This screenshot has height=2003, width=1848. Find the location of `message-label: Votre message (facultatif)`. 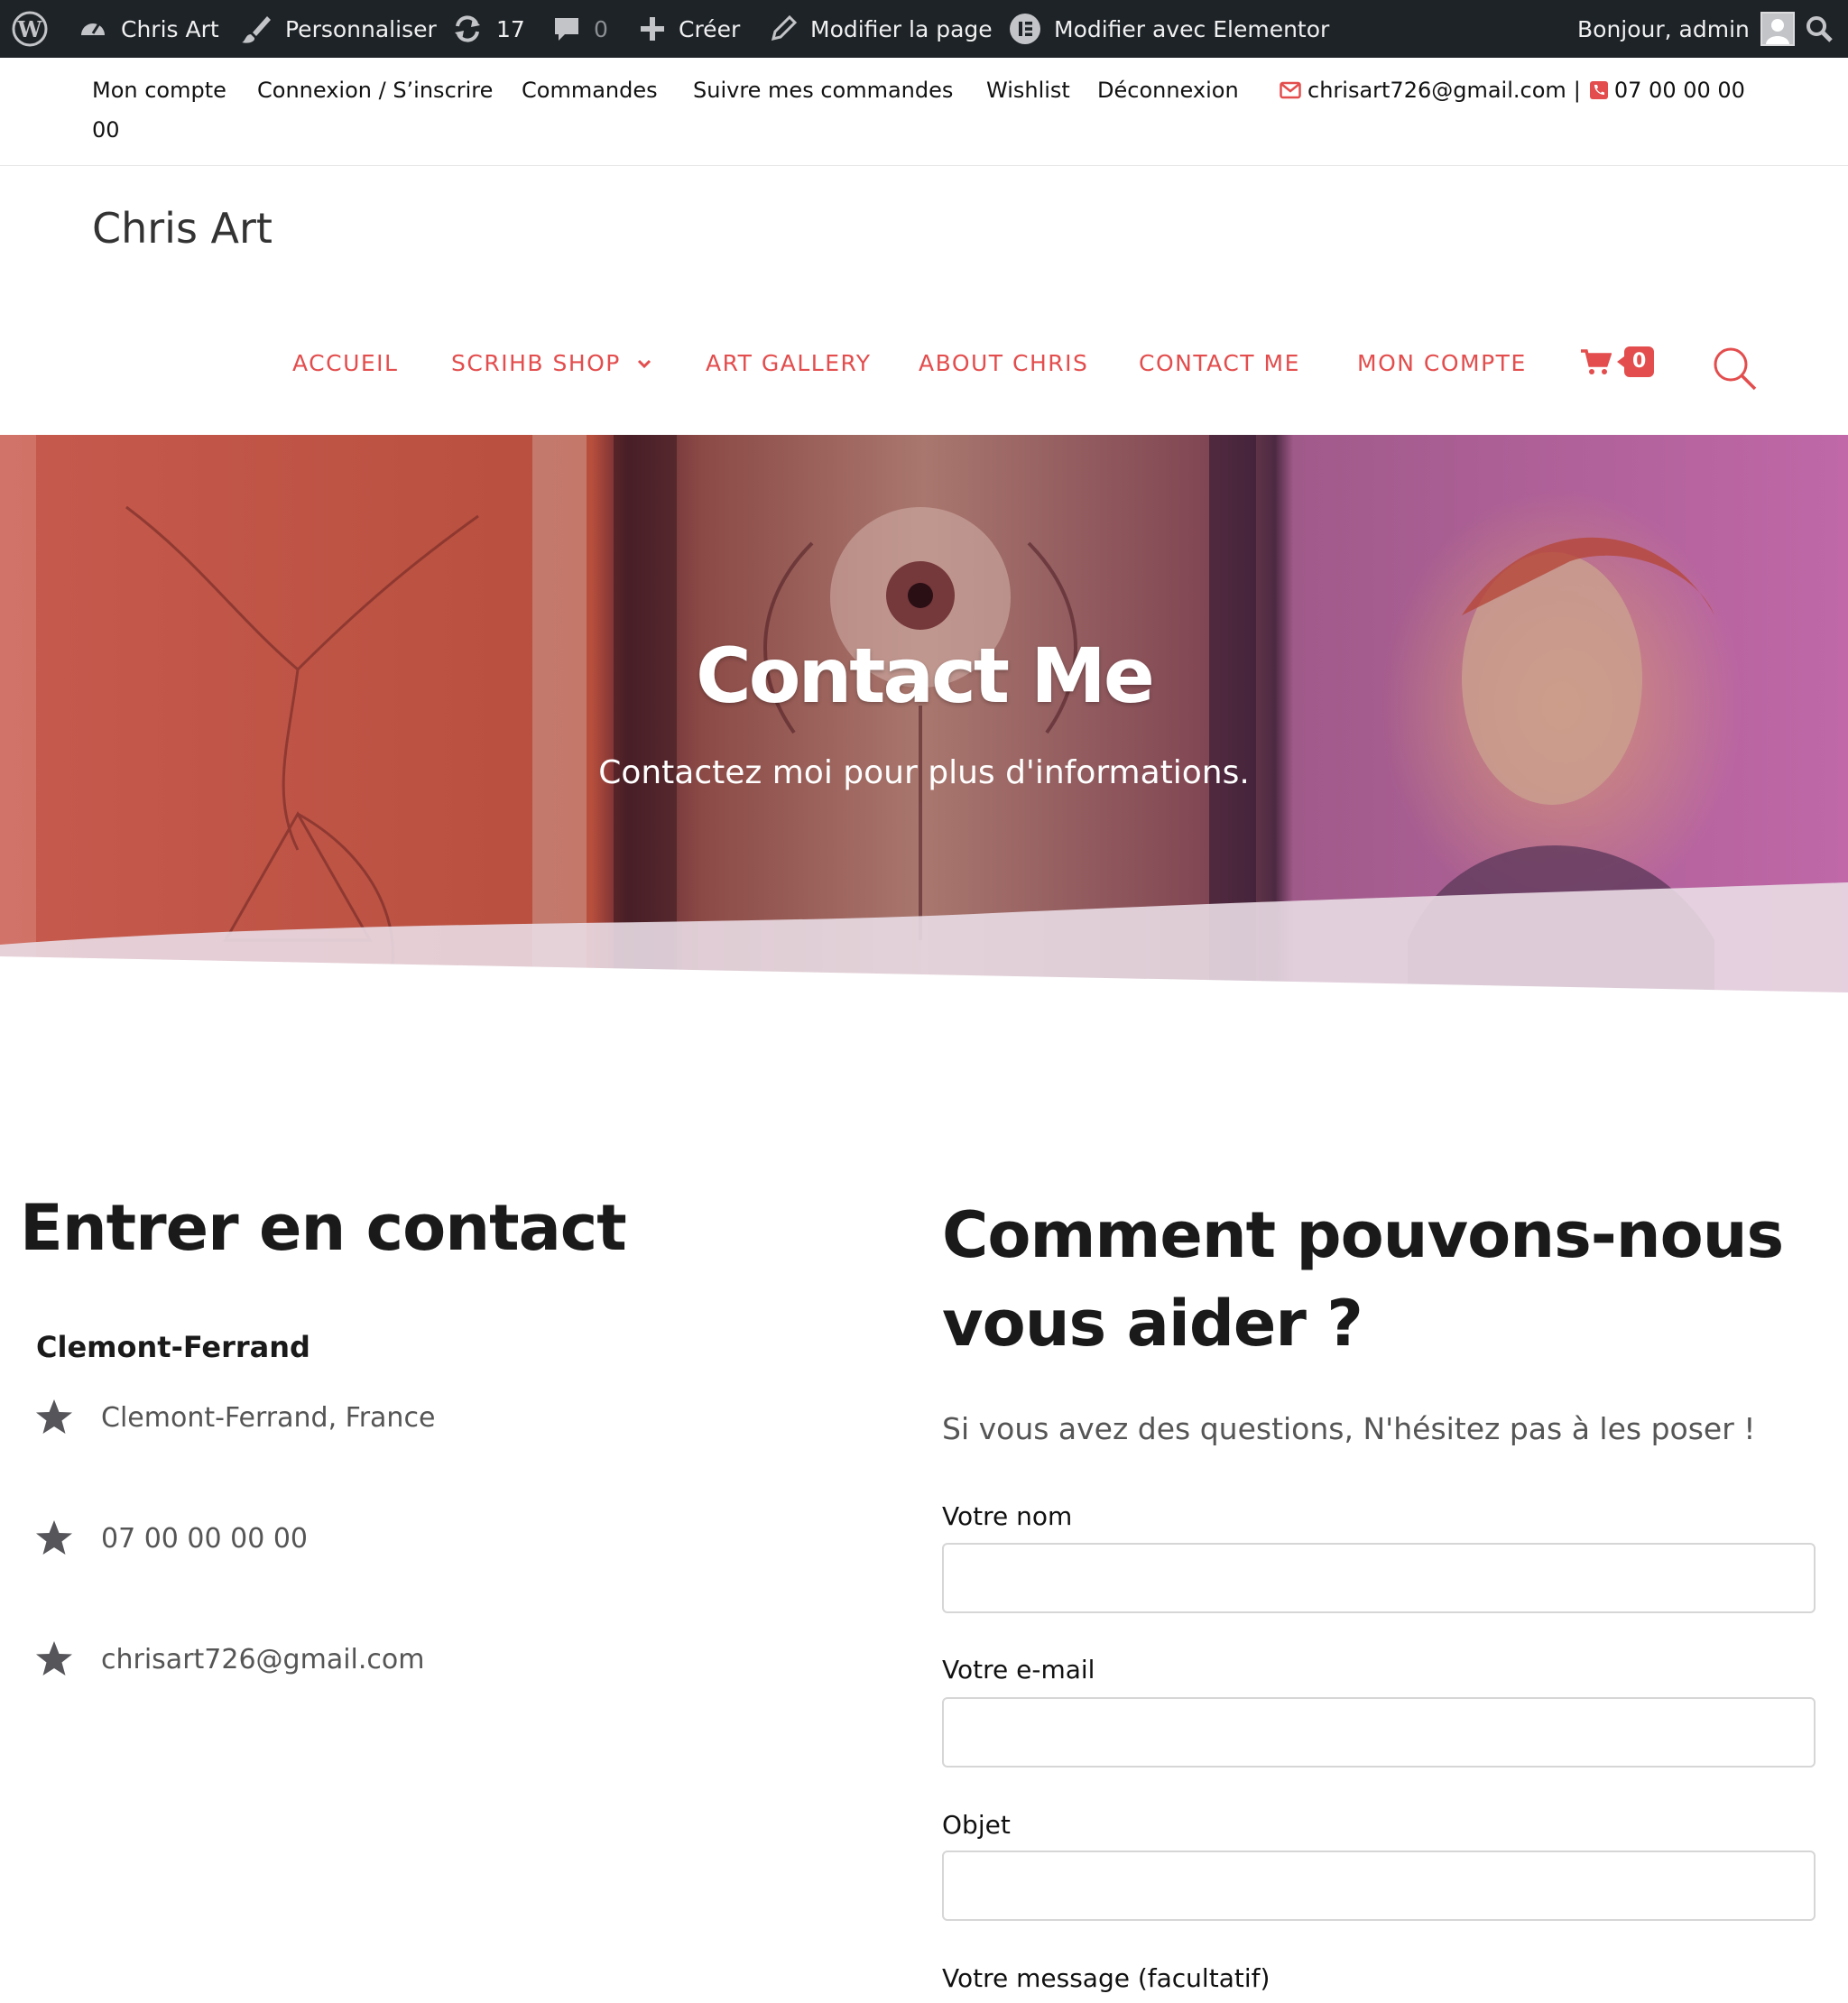

message-label: Votre message (facultatif) is located at coordinates (1106, 1978).